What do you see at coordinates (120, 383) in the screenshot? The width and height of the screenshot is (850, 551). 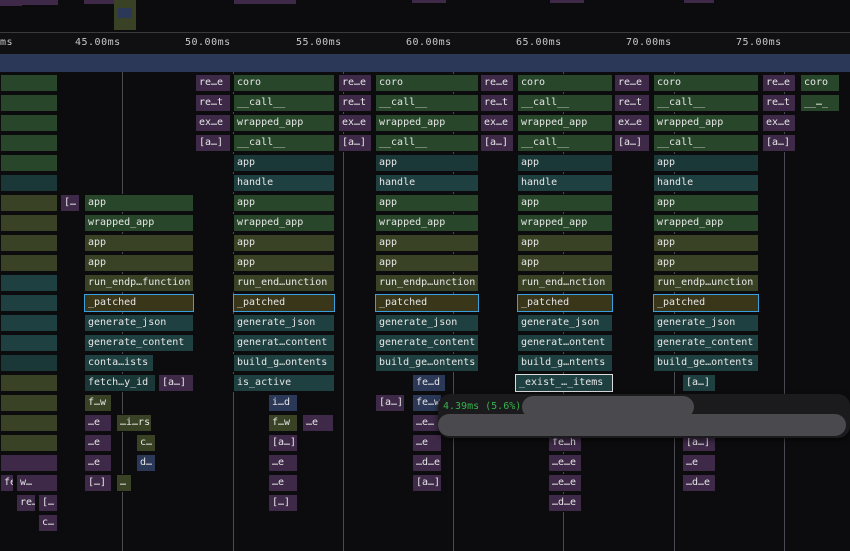 I see `flame-frame: fetch…y_id` at bounding box center [120, 383].